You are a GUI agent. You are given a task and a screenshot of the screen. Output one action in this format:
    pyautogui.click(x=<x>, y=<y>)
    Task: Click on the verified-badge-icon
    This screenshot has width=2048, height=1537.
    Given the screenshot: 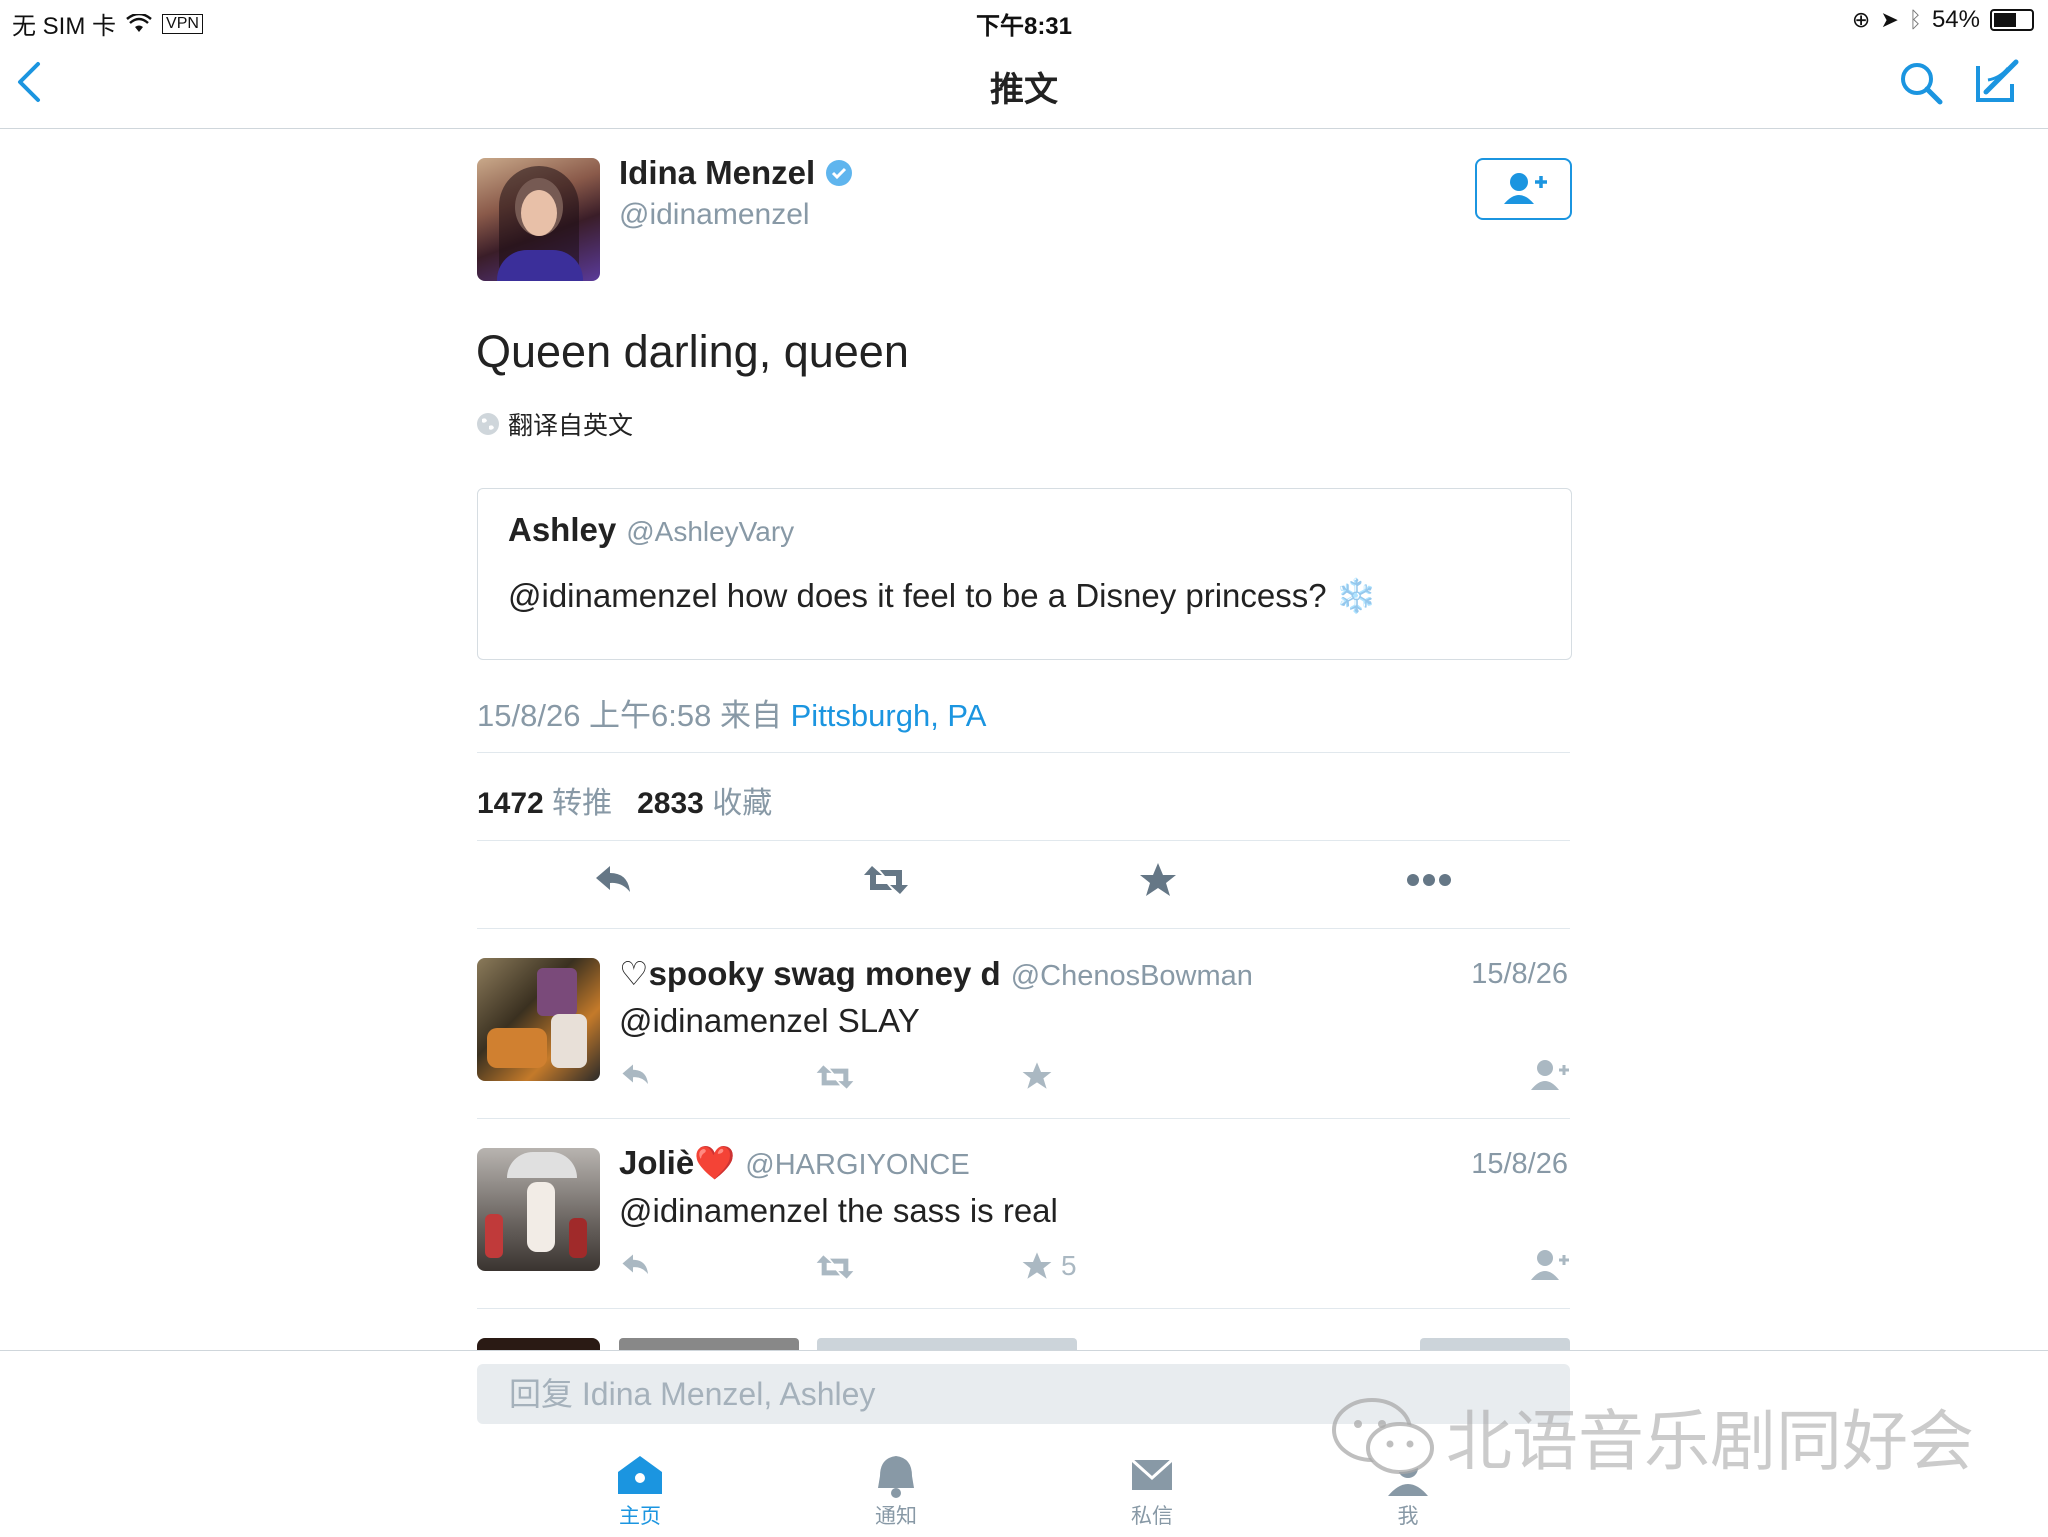 What is the action you would take?
    pyautogui.click(x=839, y=173)
    